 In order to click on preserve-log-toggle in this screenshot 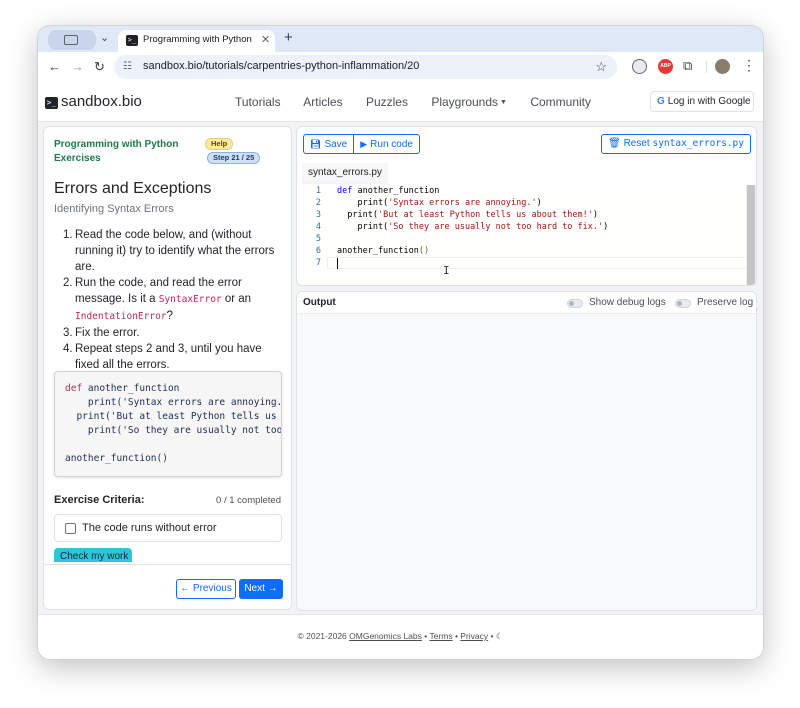, I will do `click(683, 303)`.